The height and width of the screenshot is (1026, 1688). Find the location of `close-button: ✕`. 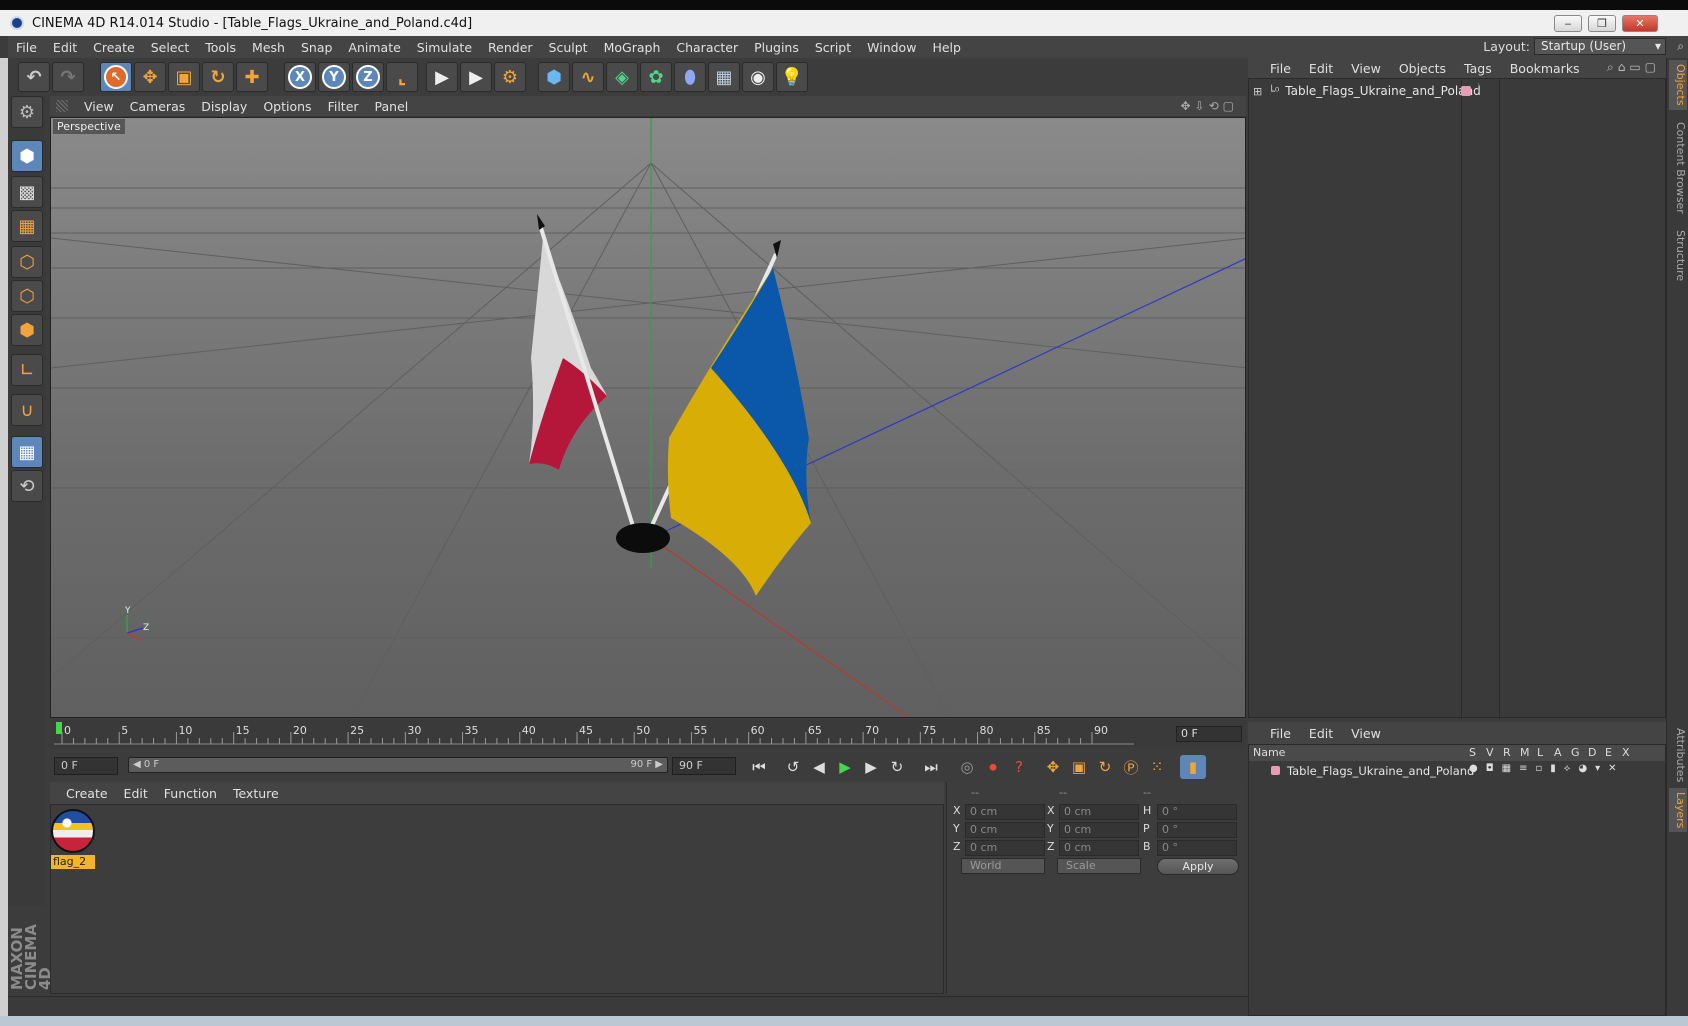

close-button: ✕ is located at coordinates (1640, 23).